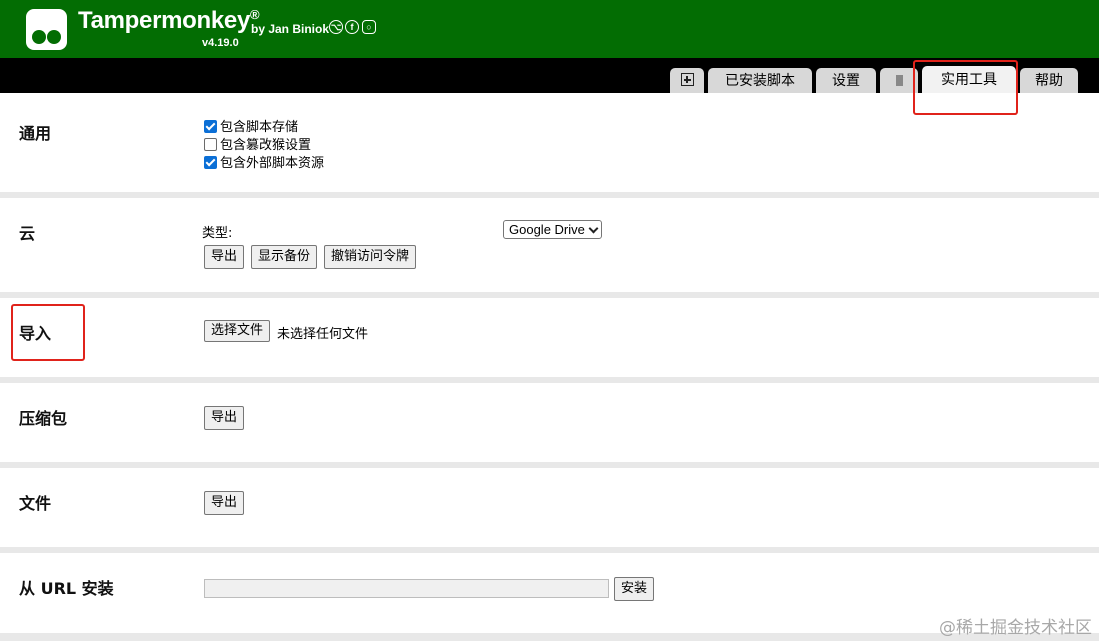  Describe the element at coordinates (220, 43) in the screenshot. I see `version-label: v4.19.0` at that location.